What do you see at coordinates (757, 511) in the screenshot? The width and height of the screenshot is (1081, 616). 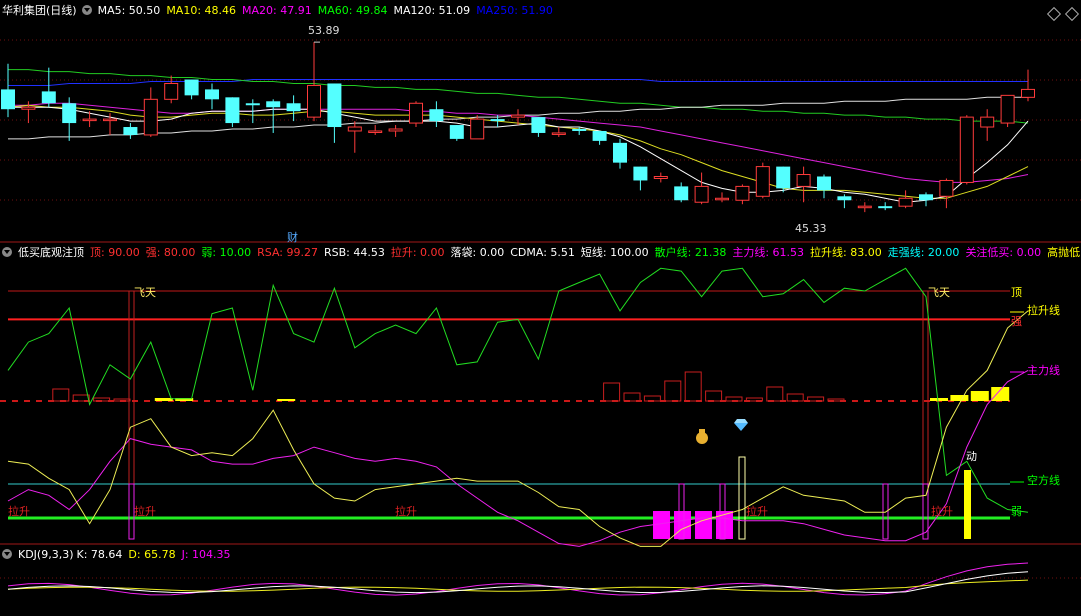 I see `lasheng-marker-4: 拉升` at bounding box center [757, 511].